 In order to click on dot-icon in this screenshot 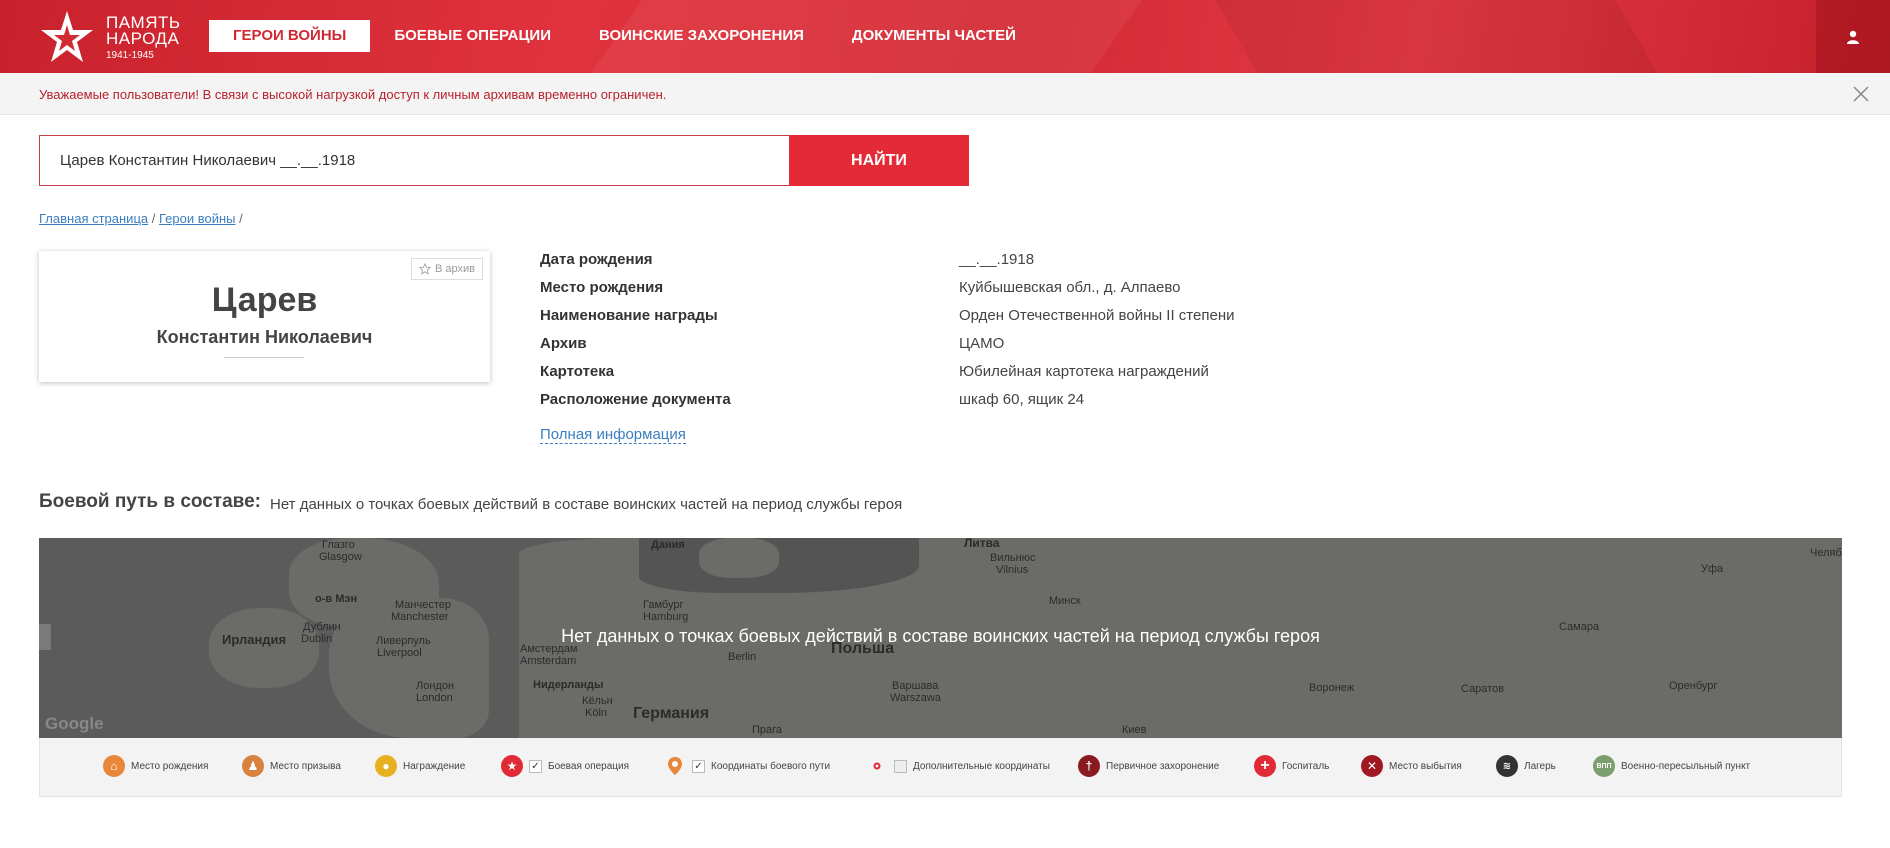, I will do `click(877, 766)`.